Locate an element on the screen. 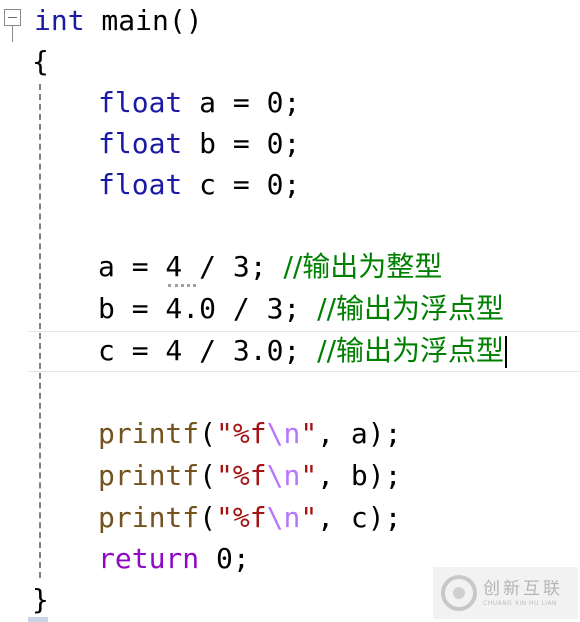  code-token-plain: { is located at coordinates (40, 61).